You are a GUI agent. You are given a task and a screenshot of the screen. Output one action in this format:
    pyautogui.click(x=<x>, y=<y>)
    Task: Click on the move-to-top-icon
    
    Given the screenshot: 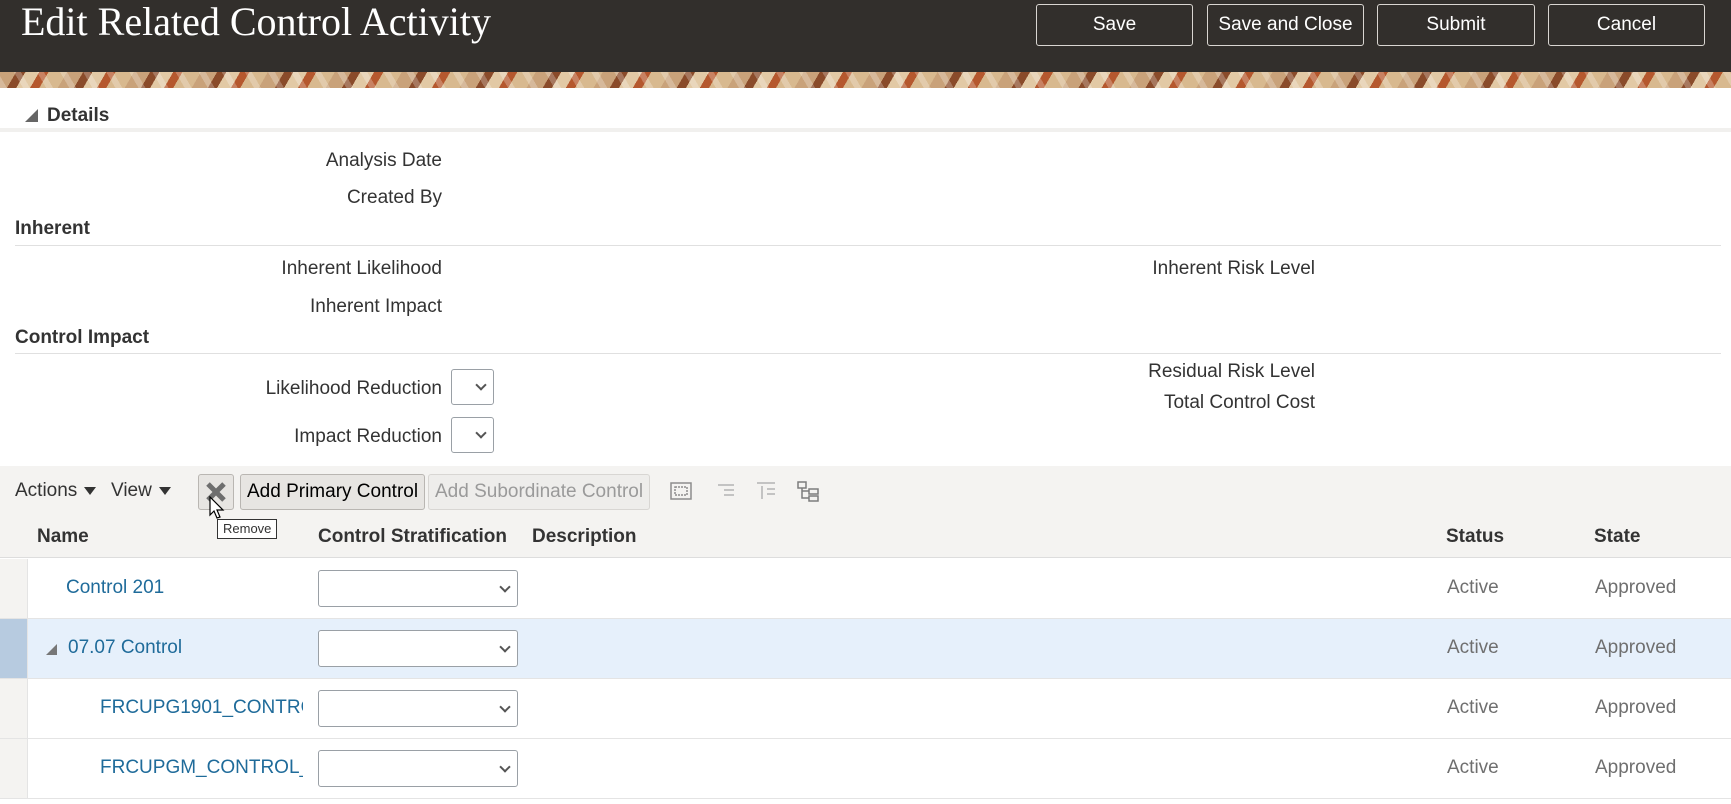 What is the action you would take?
    pyautogui.click(x=766, y=491)
    